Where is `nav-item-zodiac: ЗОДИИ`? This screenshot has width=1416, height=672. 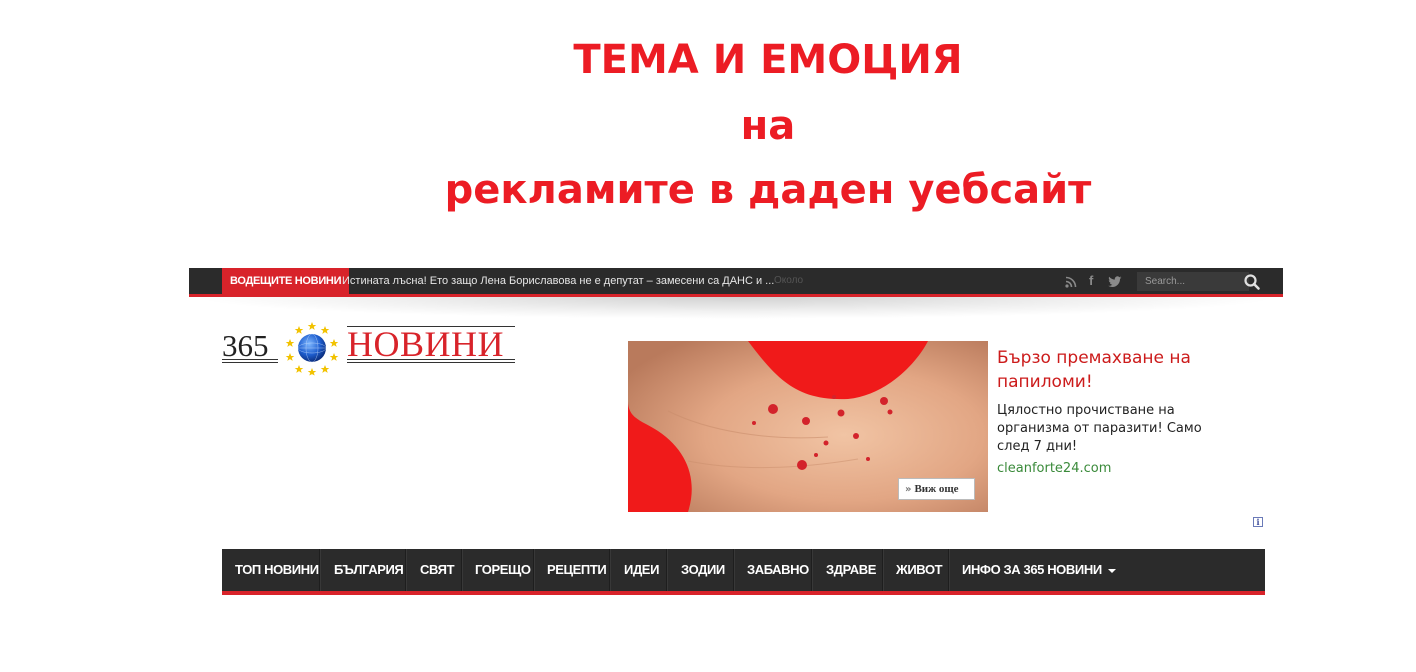
nav-item-zodiac: ЗОДИИ is located at coordinates (703, 570).